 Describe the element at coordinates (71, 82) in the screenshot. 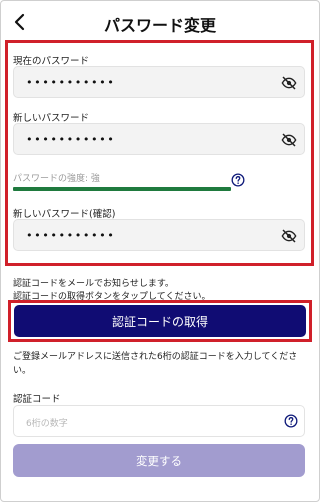

I see `current-password-value: •••••••••••` at that location.